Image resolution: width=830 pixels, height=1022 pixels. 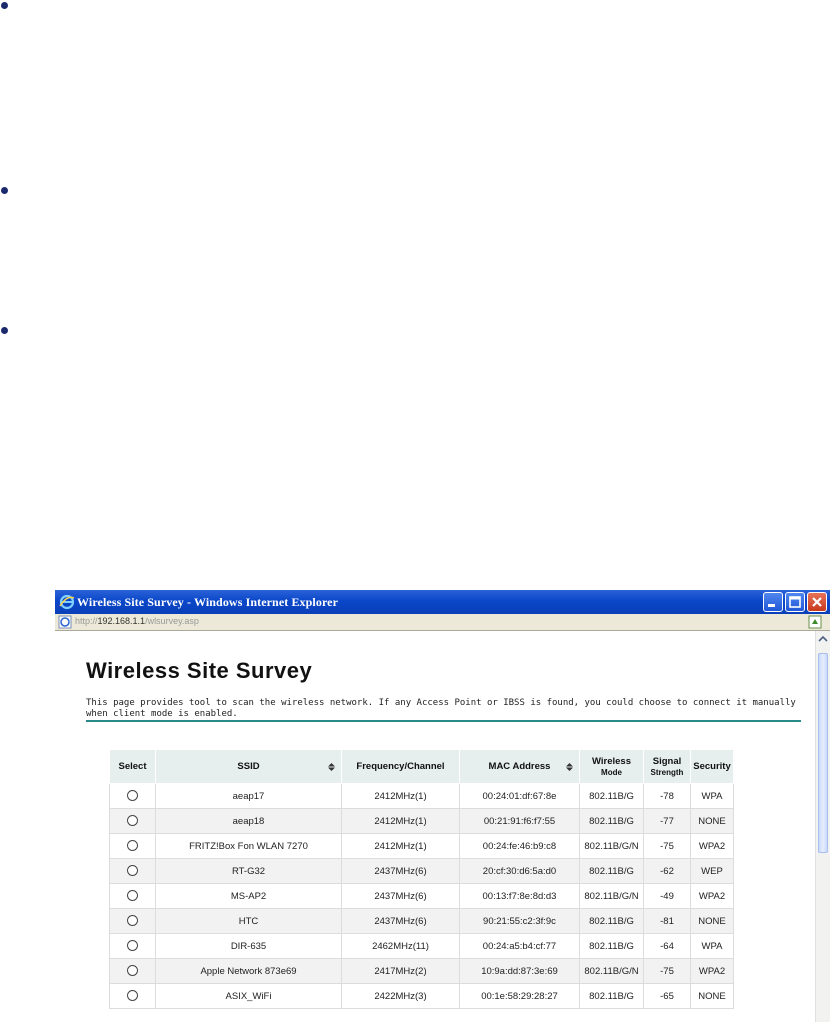 What do you see at coordinates (667, 871) in the screenshot?
I see `cell-signal: -62` at bounding box center [667, 871].